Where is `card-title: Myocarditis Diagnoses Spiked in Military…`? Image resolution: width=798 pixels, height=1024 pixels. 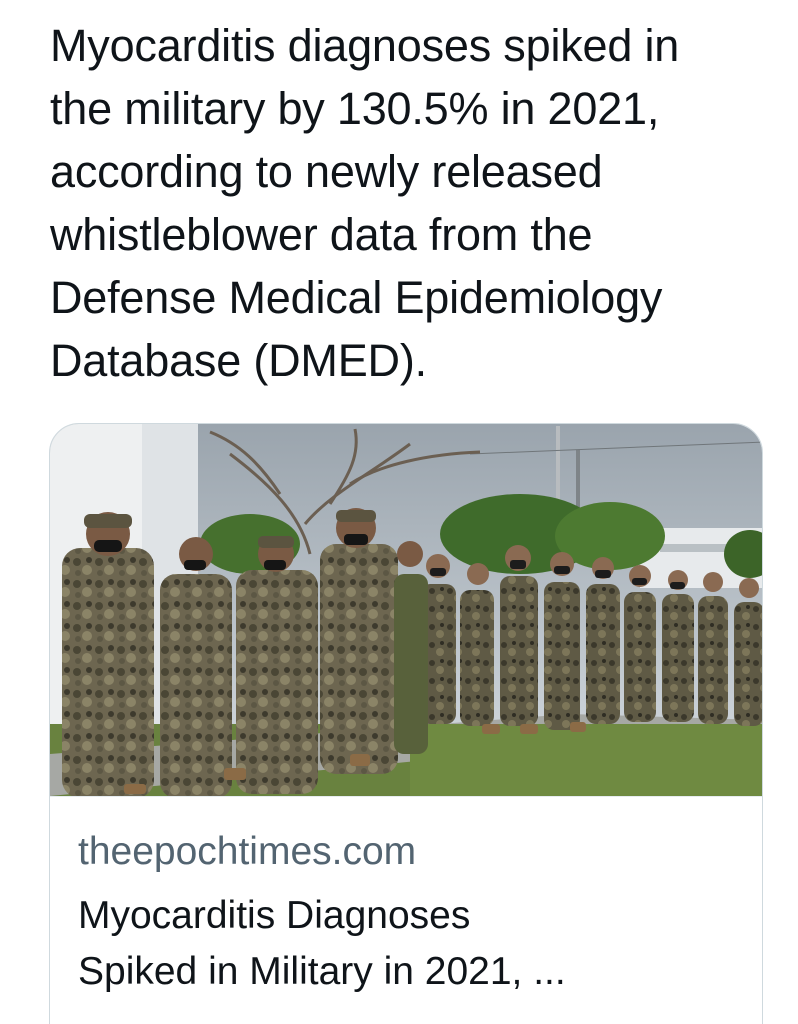
card-title: Myocarditis Diagnoses Spiked in Military… is located at coordinates (408, 944).